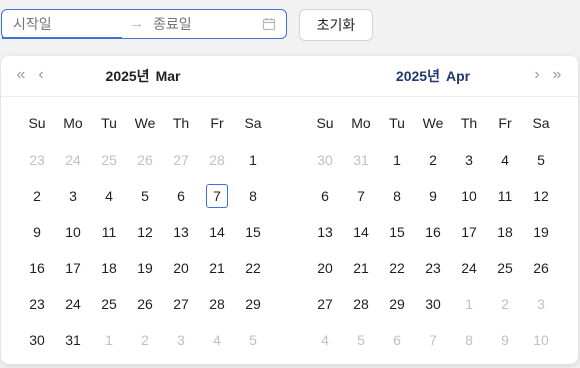 The width and height of the screenshot is (580, 368). Describe the element at coordinates (203, 24) in the screenshot. I see `end-date-input` at that location.